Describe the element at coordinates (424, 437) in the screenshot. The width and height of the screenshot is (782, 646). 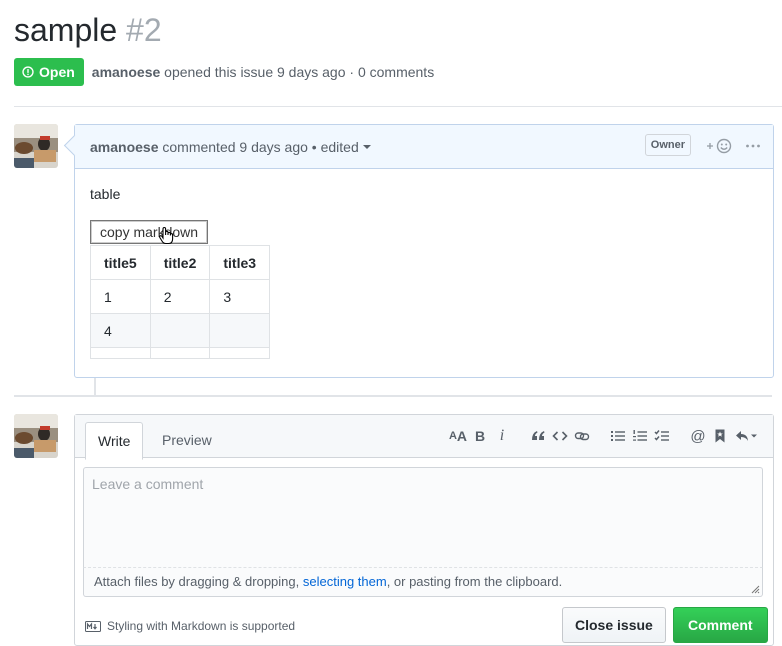
I see `editor-tabbar: Write Preview AA B i @` at that location.